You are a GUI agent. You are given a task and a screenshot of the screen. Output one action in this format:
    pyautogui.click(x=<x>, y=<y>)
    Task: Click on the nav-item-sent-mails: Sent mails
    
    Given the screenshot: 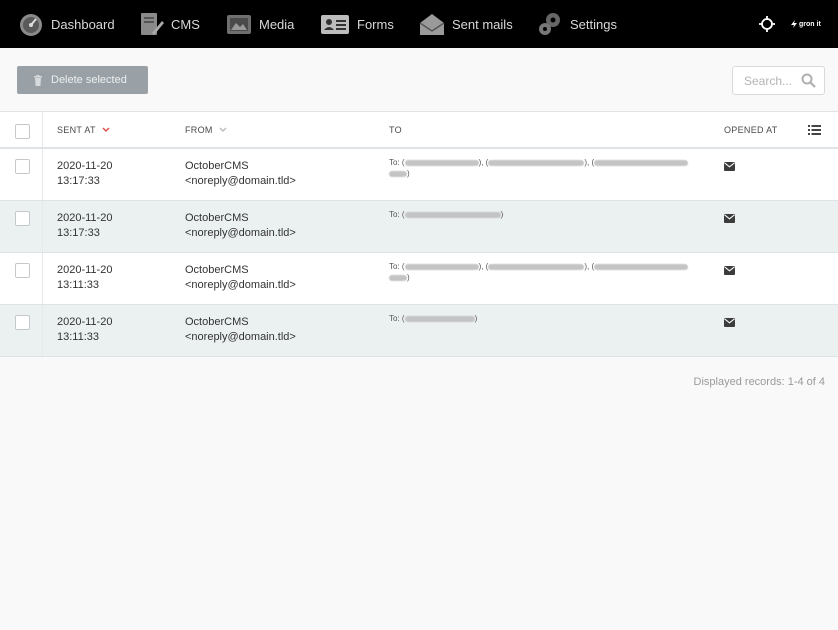 What is the action you would take?
    pyautogui.click(x=466, y=24)
    